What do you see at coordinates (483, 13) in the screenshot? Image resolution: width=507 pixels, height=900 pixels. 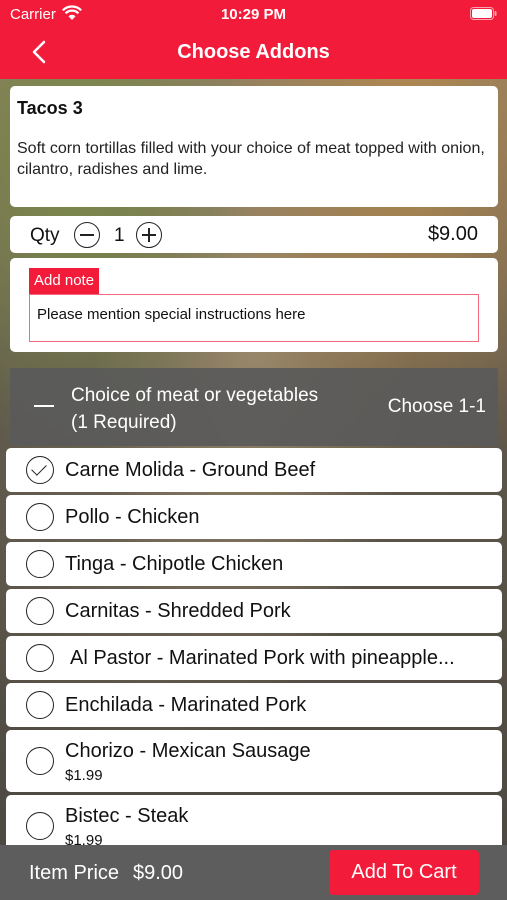 I see `battery-icon` at bounding box center [483, 13].